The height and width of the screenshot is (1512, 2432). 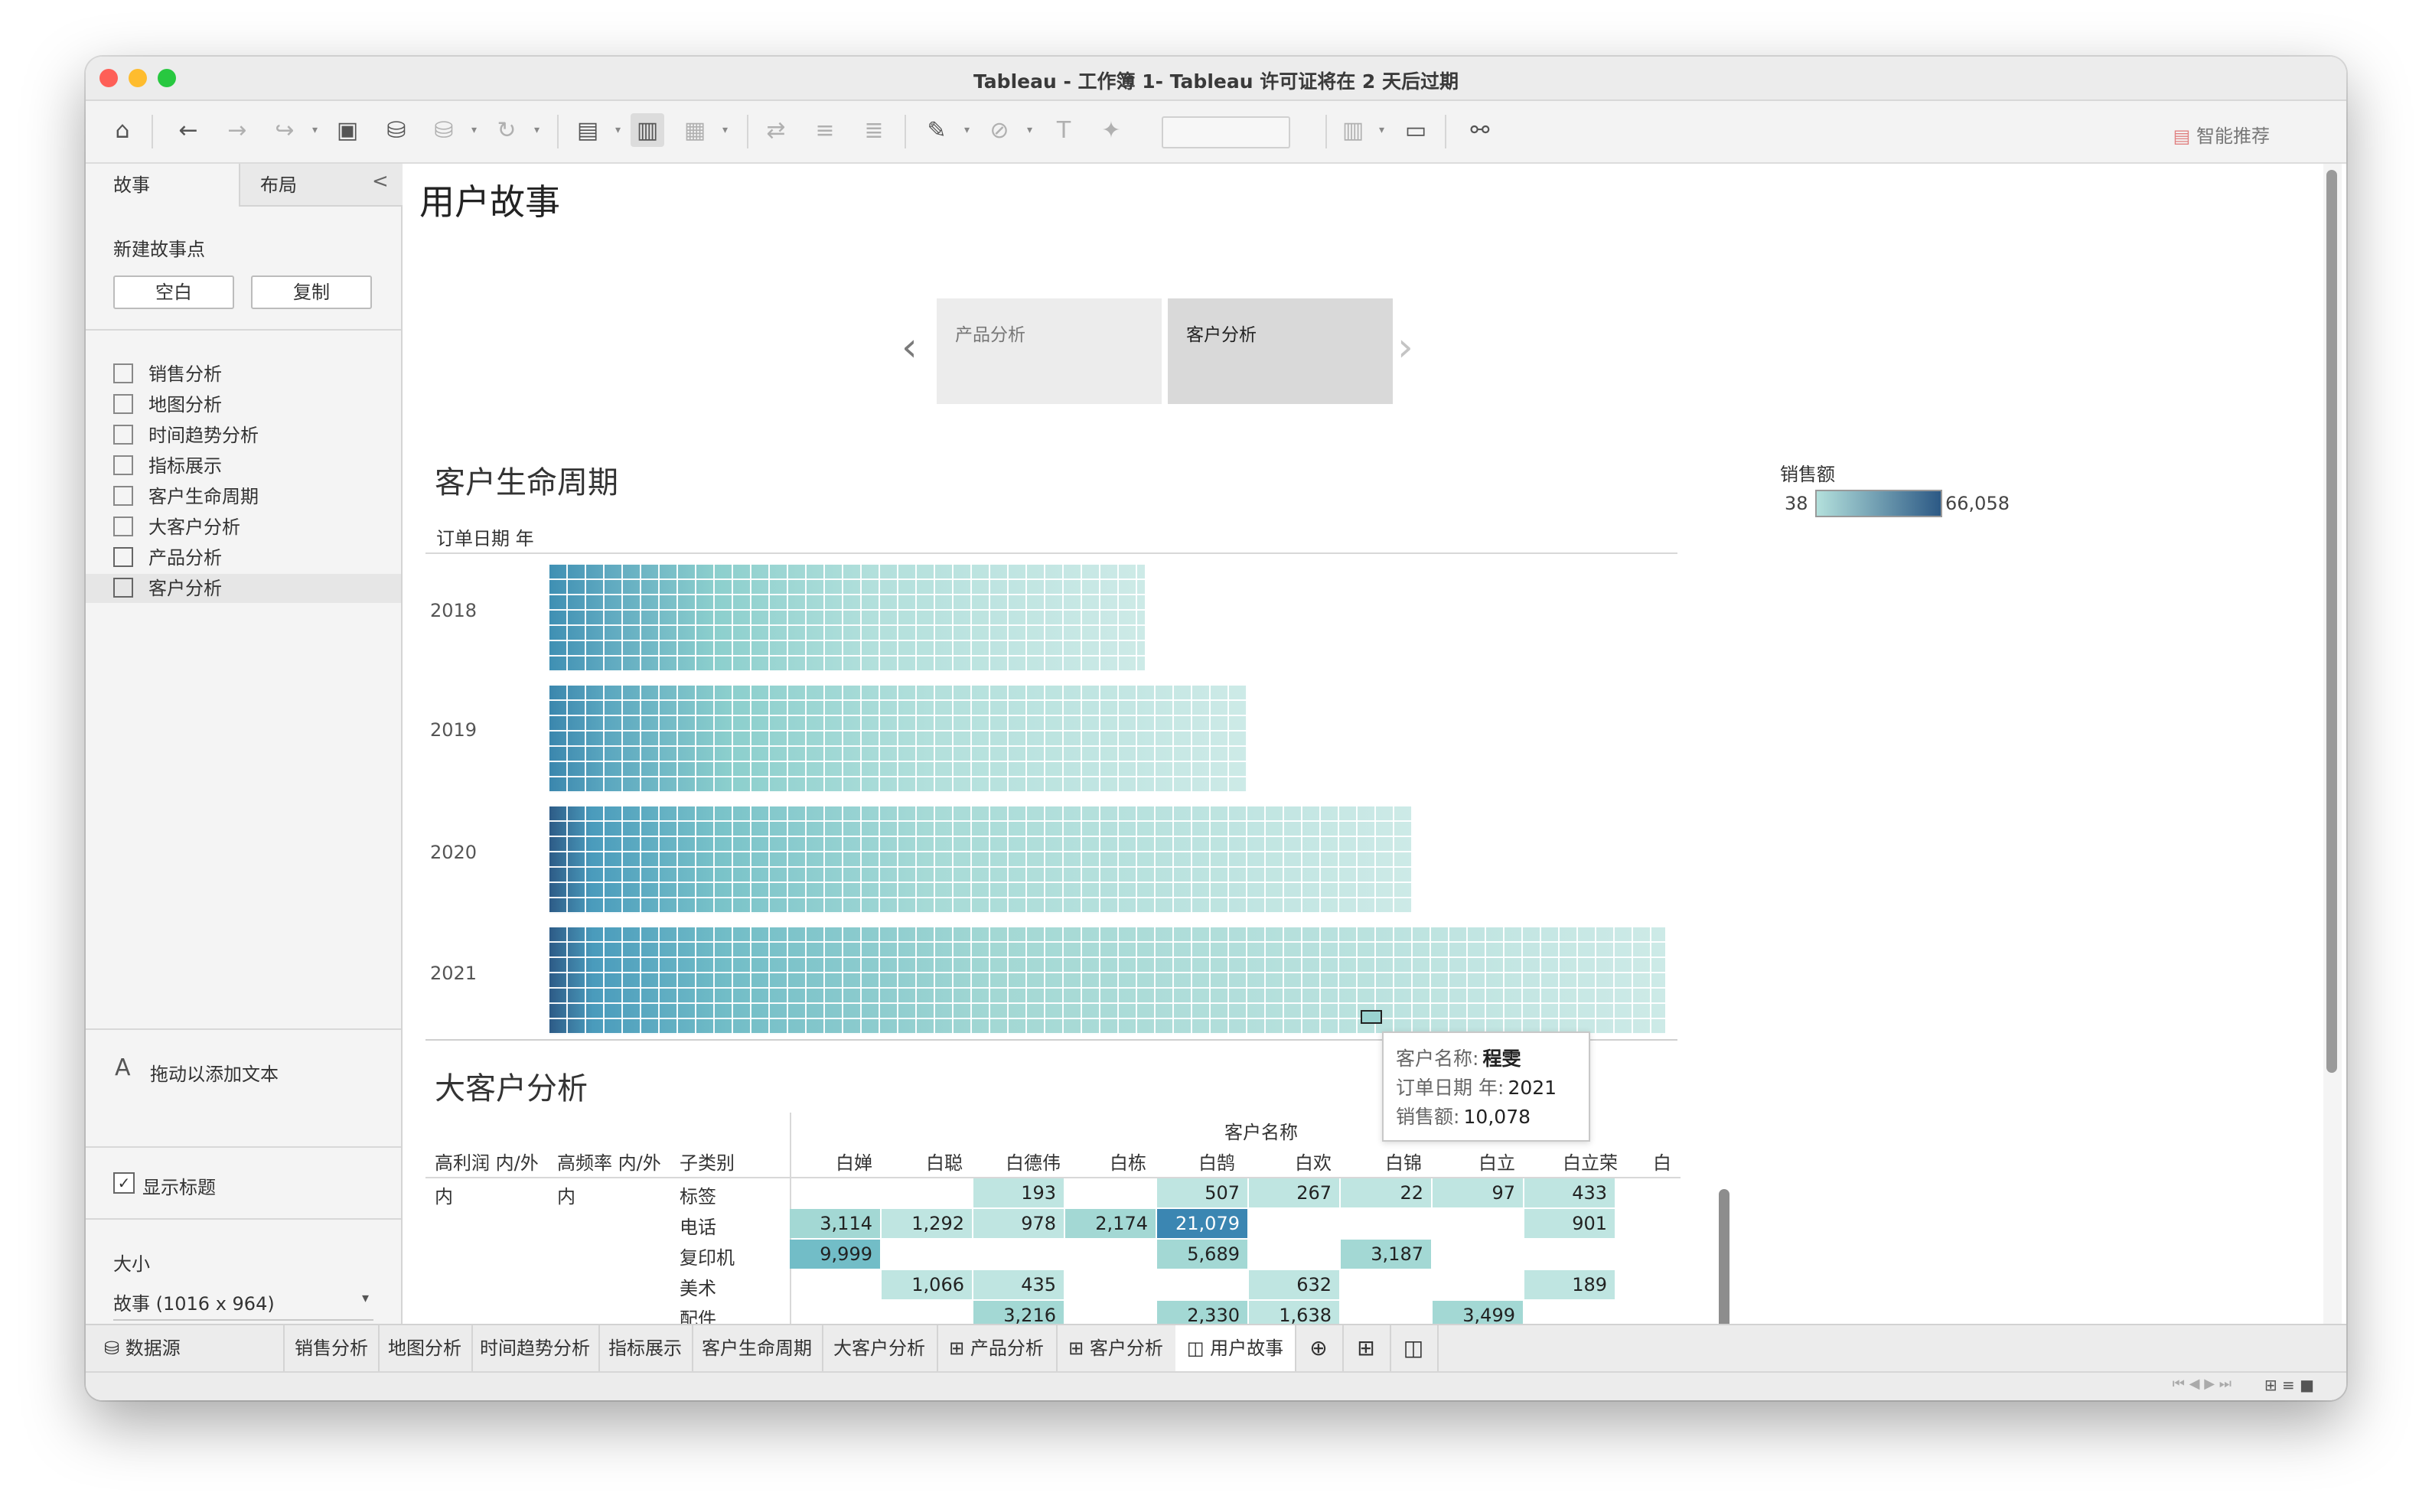 I want to click on nav-arrows-icon: ⏮ ◀ ▶ ⏭, so click(x=2203, y=1384).